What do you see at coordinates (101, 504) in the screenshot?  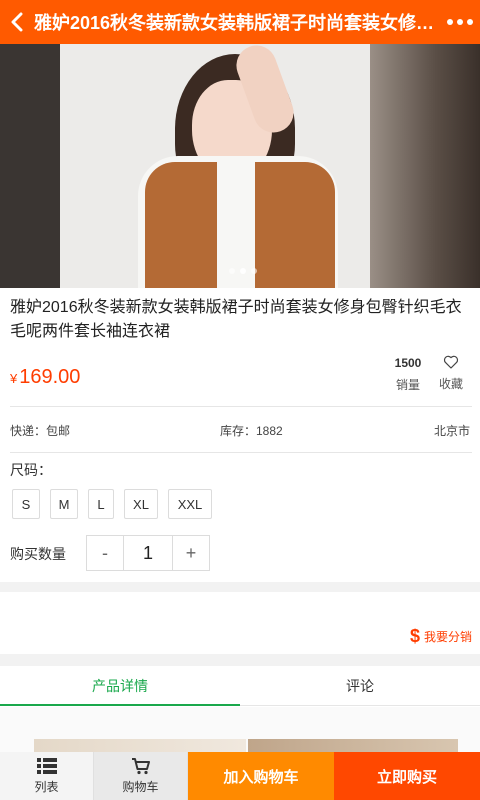 I see `size-option-l: L` at bounding box center [101, 504].